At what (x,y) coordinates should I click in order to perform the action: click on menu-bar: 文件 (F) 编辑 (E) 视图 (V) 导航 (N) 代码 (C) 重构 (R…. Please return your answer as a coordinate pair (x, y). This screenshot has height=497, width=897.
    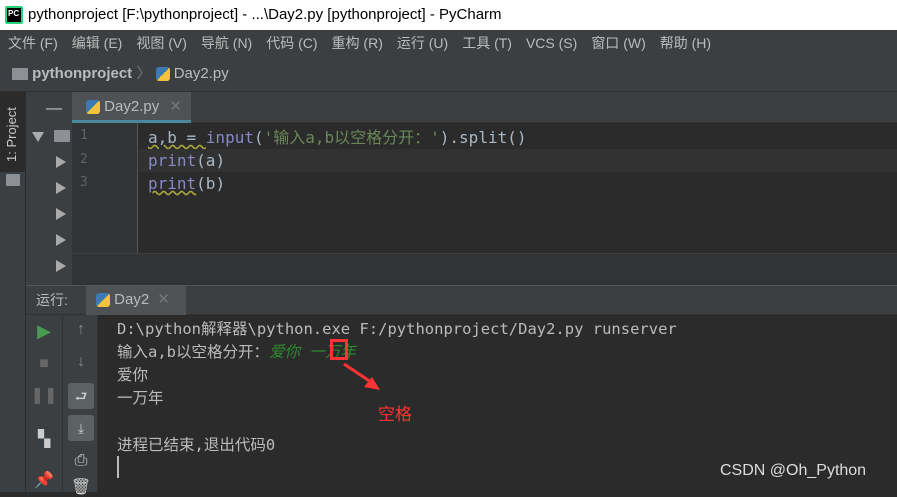
    Looking at the image, I should click on (448, 43).